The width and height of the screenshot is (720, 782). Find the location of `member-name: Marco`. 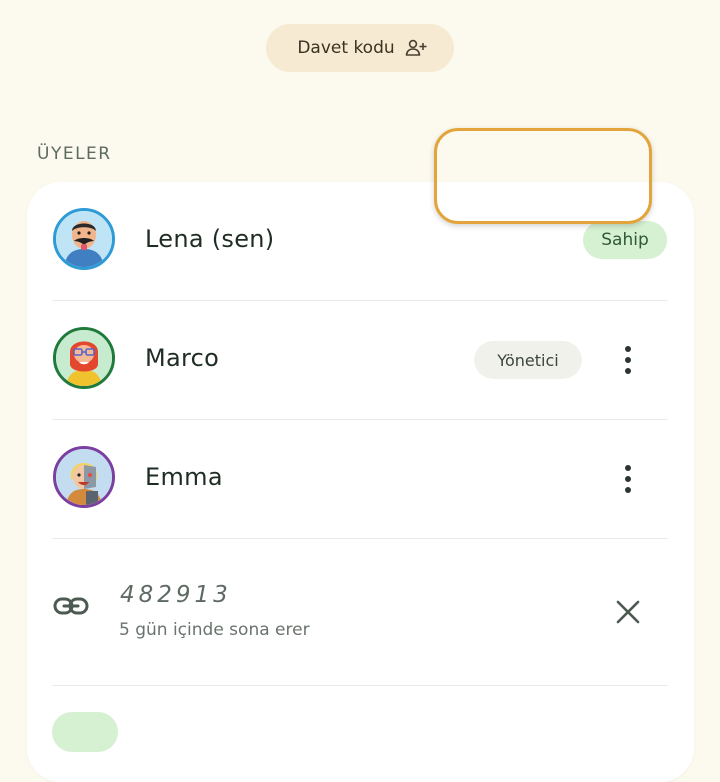

member-name: Marco is located at coordinates (182, 358).